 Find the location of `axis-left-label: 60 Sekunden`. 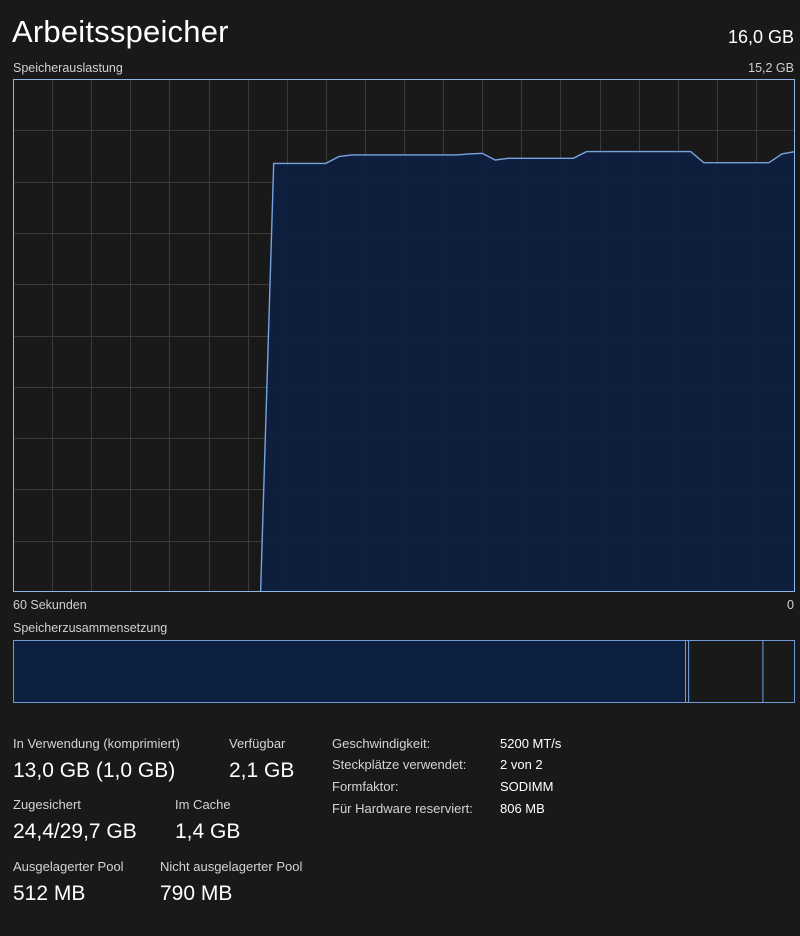

axis-left-label: 60 Sekunden is located at coordinates (50, 605).